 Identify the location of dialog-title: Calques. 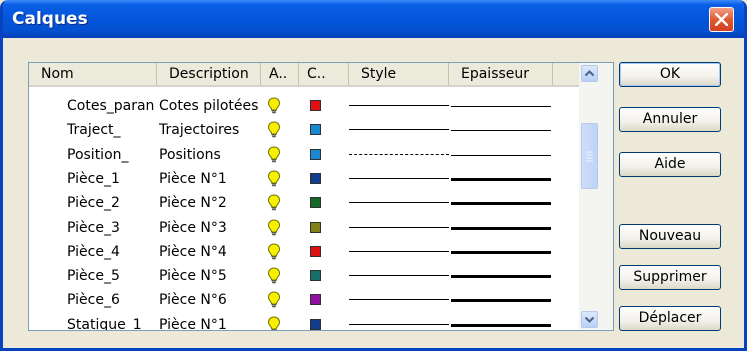
(50, 19).